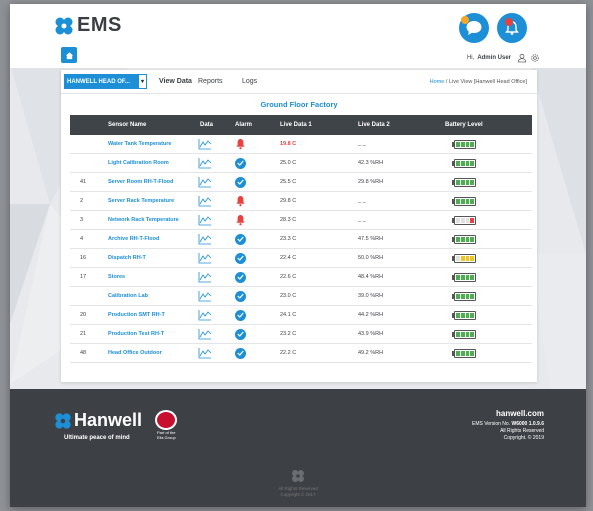  I want to click on version-number: W6000 1.0.9.6, so click(527, 424).